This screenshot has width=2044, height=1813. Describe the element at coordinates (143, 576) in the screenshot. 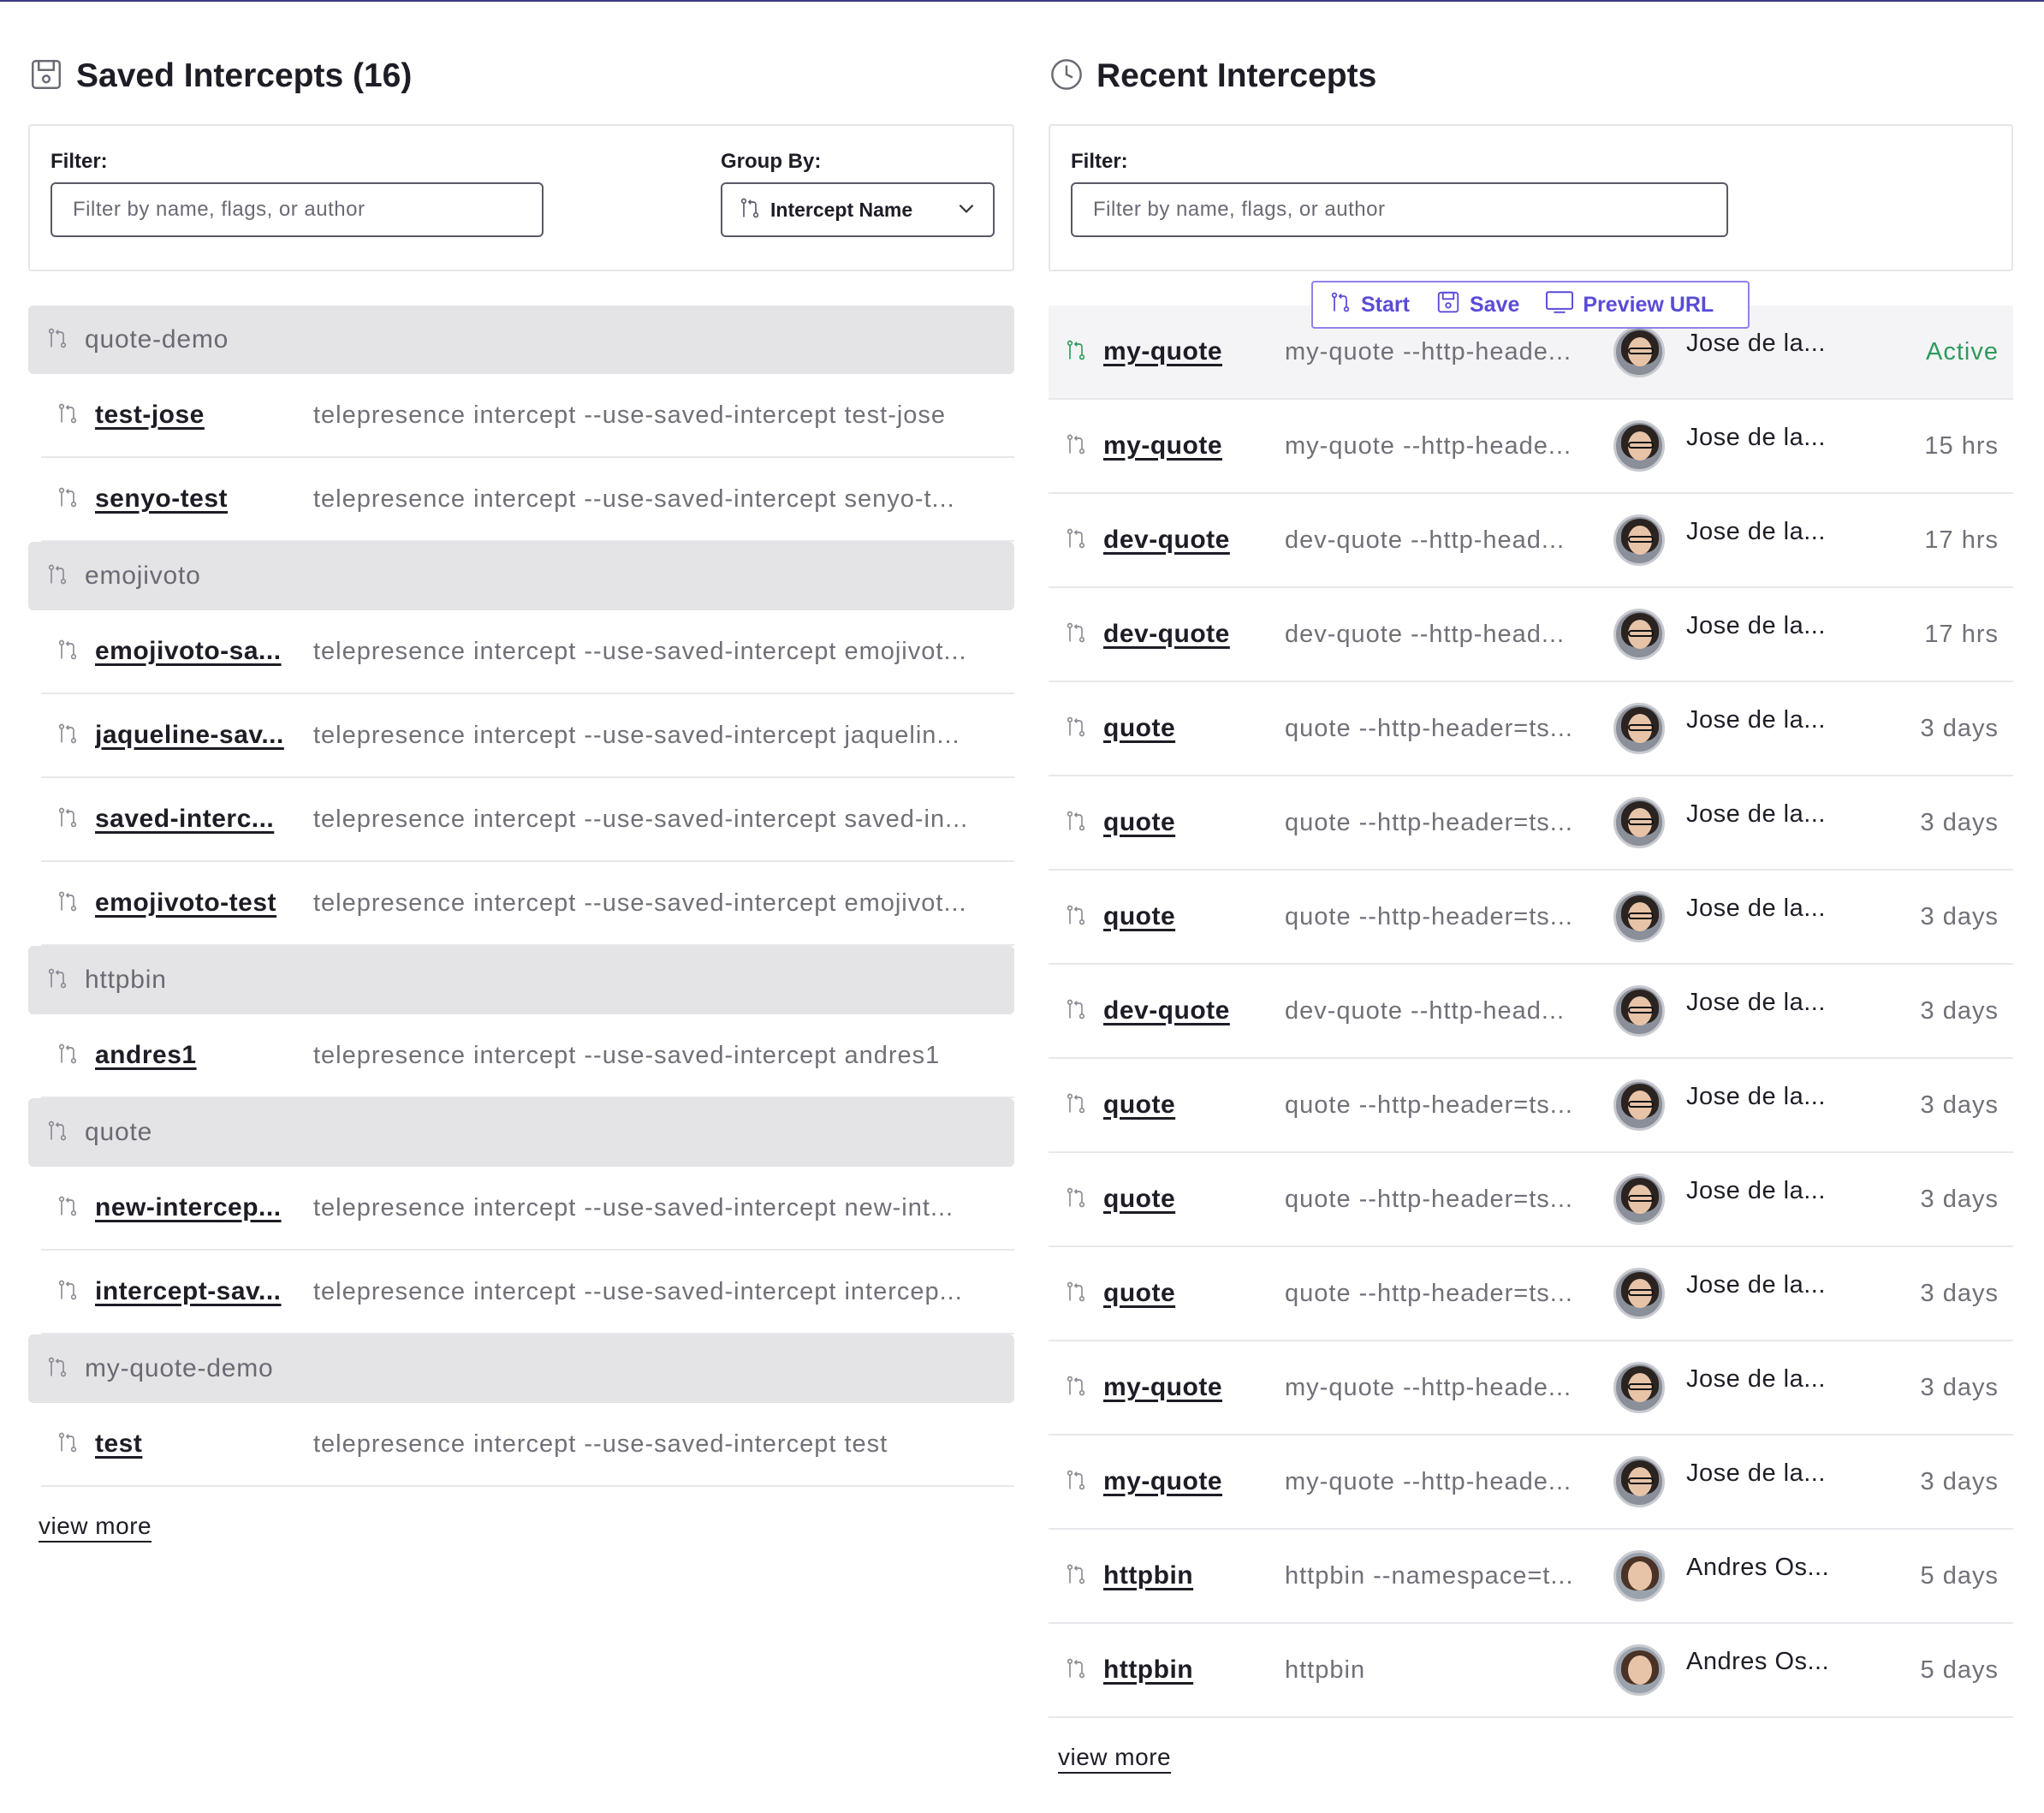

I see `group-name: emojivoto` at that location.